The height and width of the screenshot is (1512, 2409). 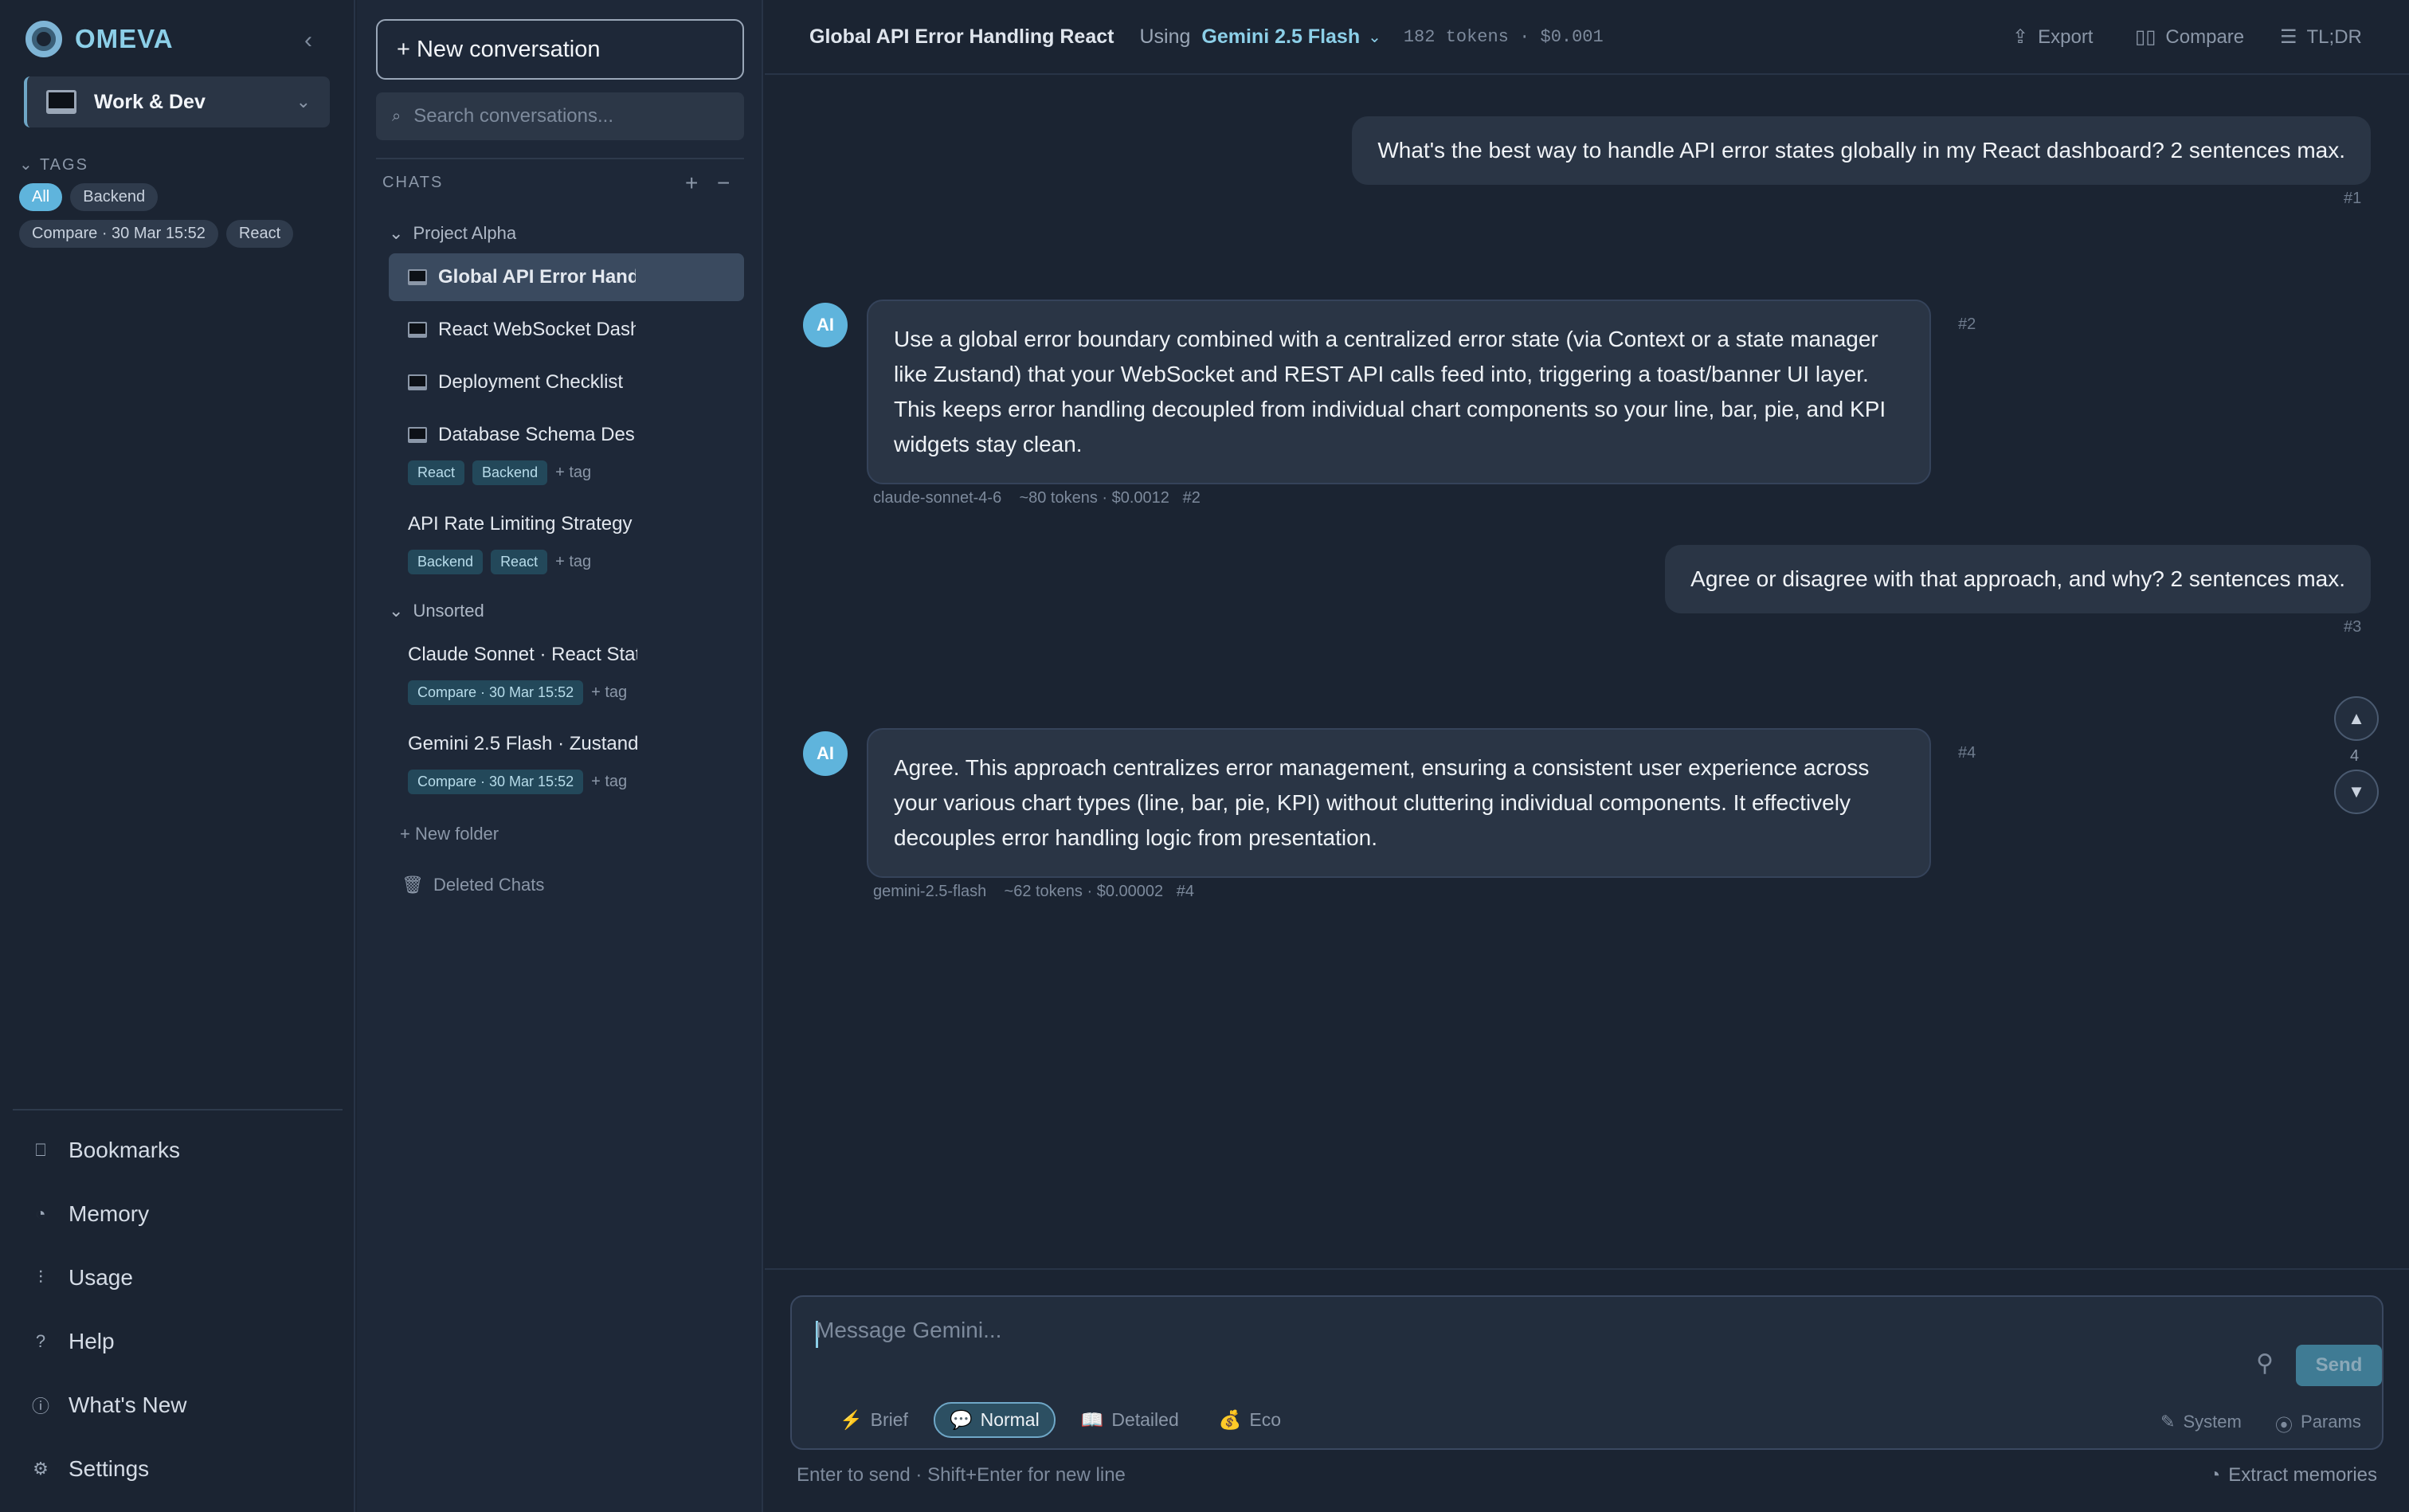 What do you see at coordinates (566, 655) in the screenshot?
I see `chat-item: Claude Sonnet · React State` at bounding box center [566, 655].